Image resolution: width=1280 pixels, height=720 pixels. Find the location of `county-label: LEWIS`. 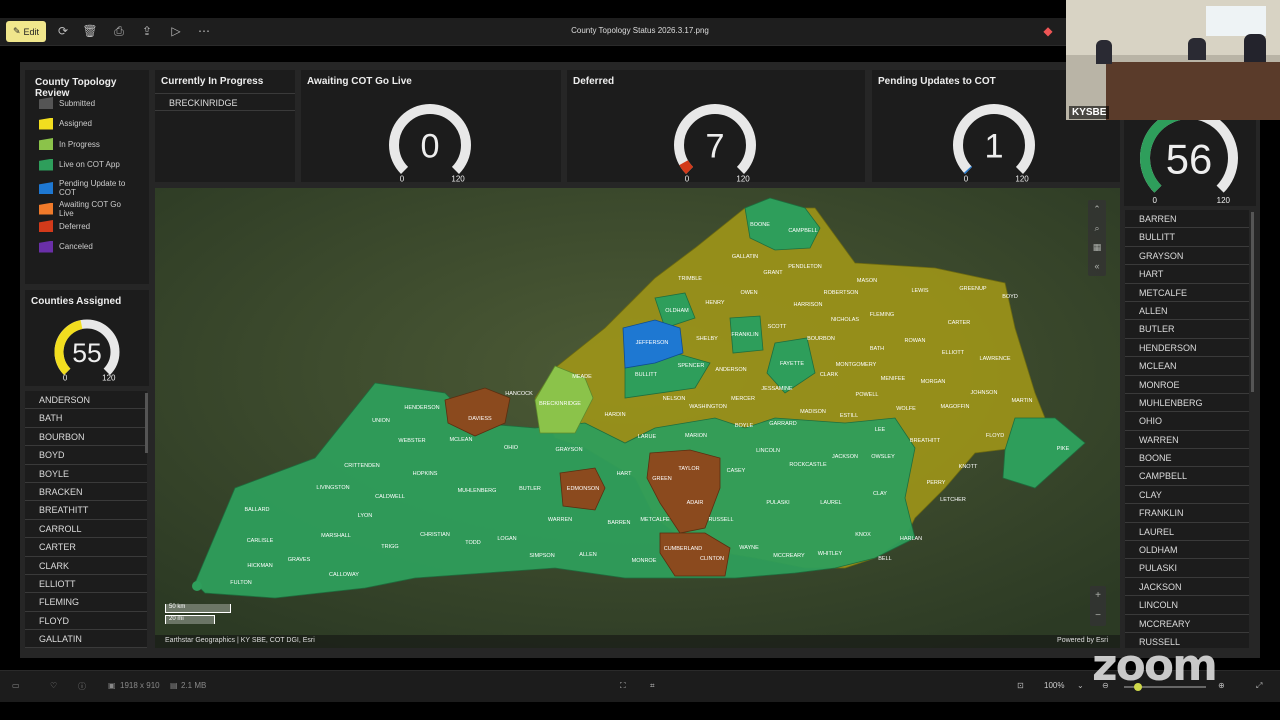

county-label: LEWIS is located at coordinates (919, 291).